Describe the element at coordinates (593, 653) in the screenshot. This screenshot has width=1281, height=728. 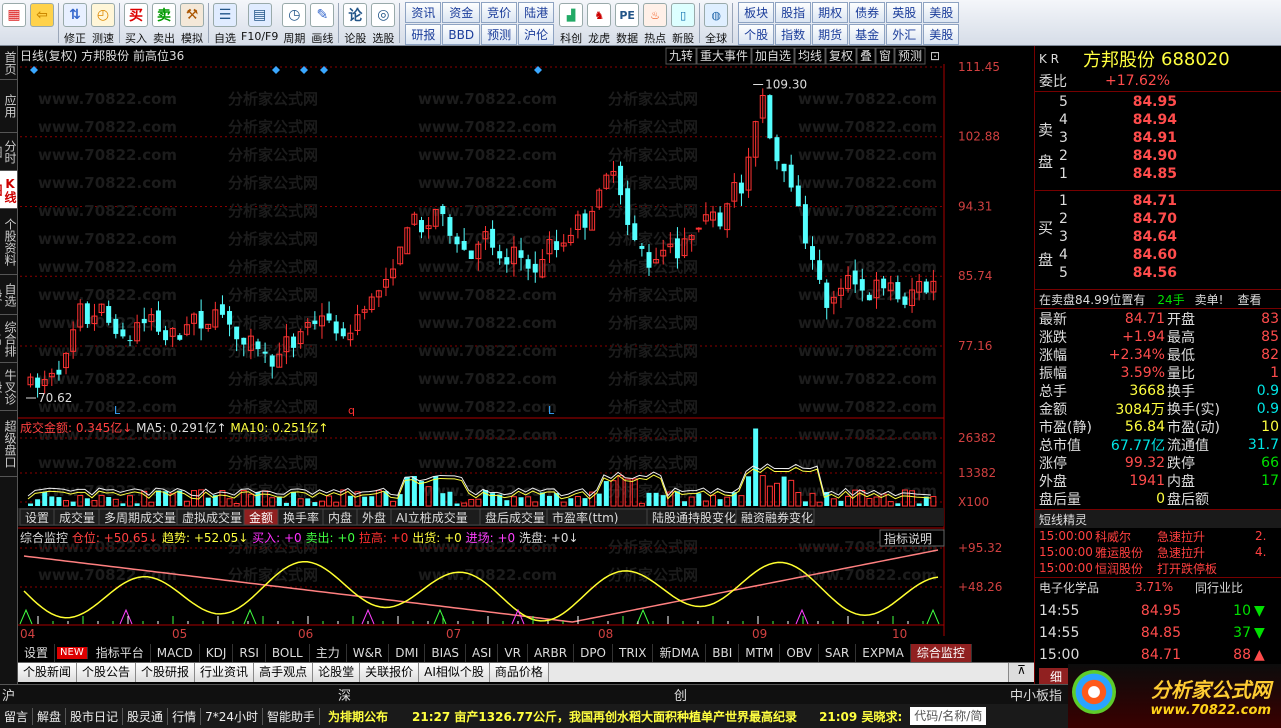
I see `indicator-tab-14: DPO` at that location.